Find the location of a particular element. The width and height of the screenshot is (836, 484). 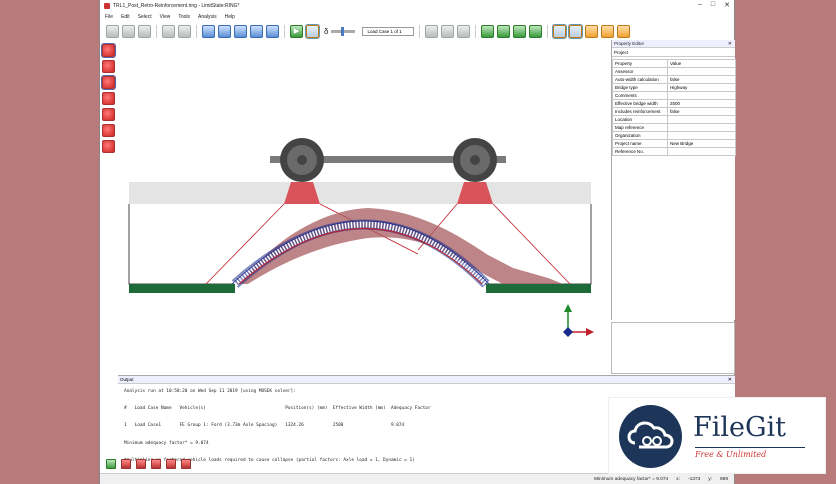

menu-help: Help is located at coordinates (230, 17).